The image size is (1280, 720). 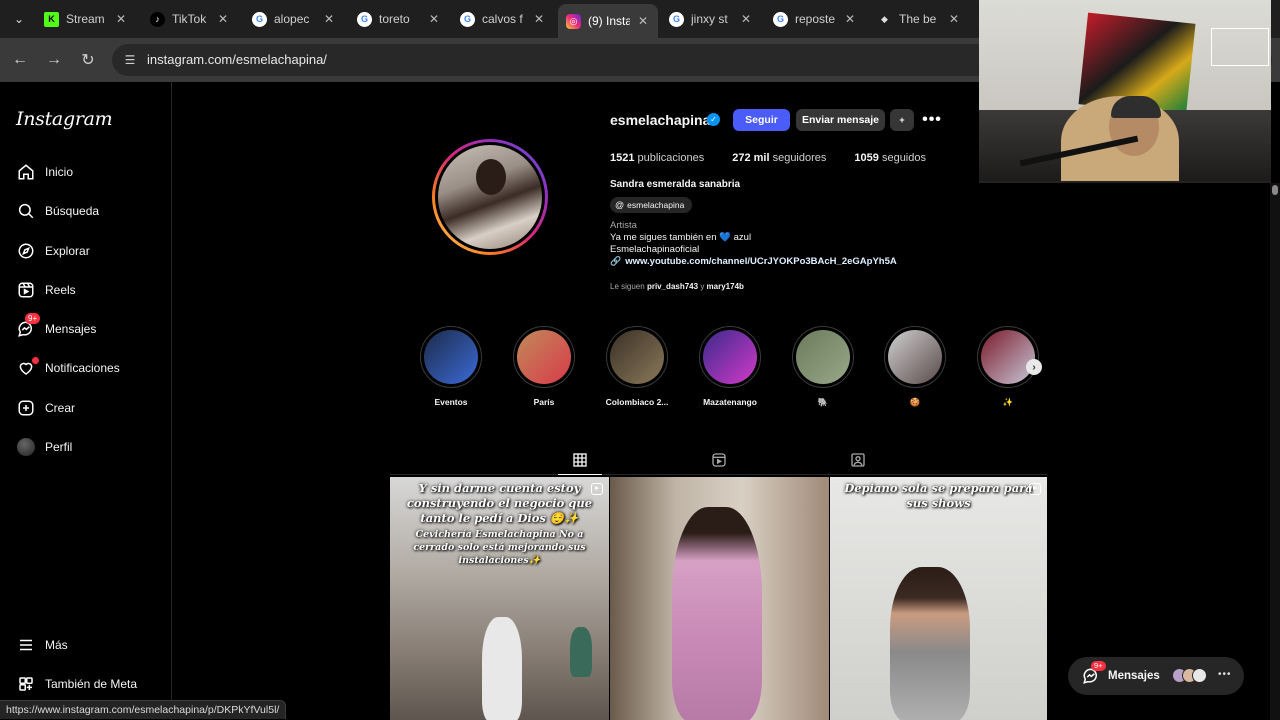 I want to click on sidebar-item-mas: Más, so click(x=42, y=645).